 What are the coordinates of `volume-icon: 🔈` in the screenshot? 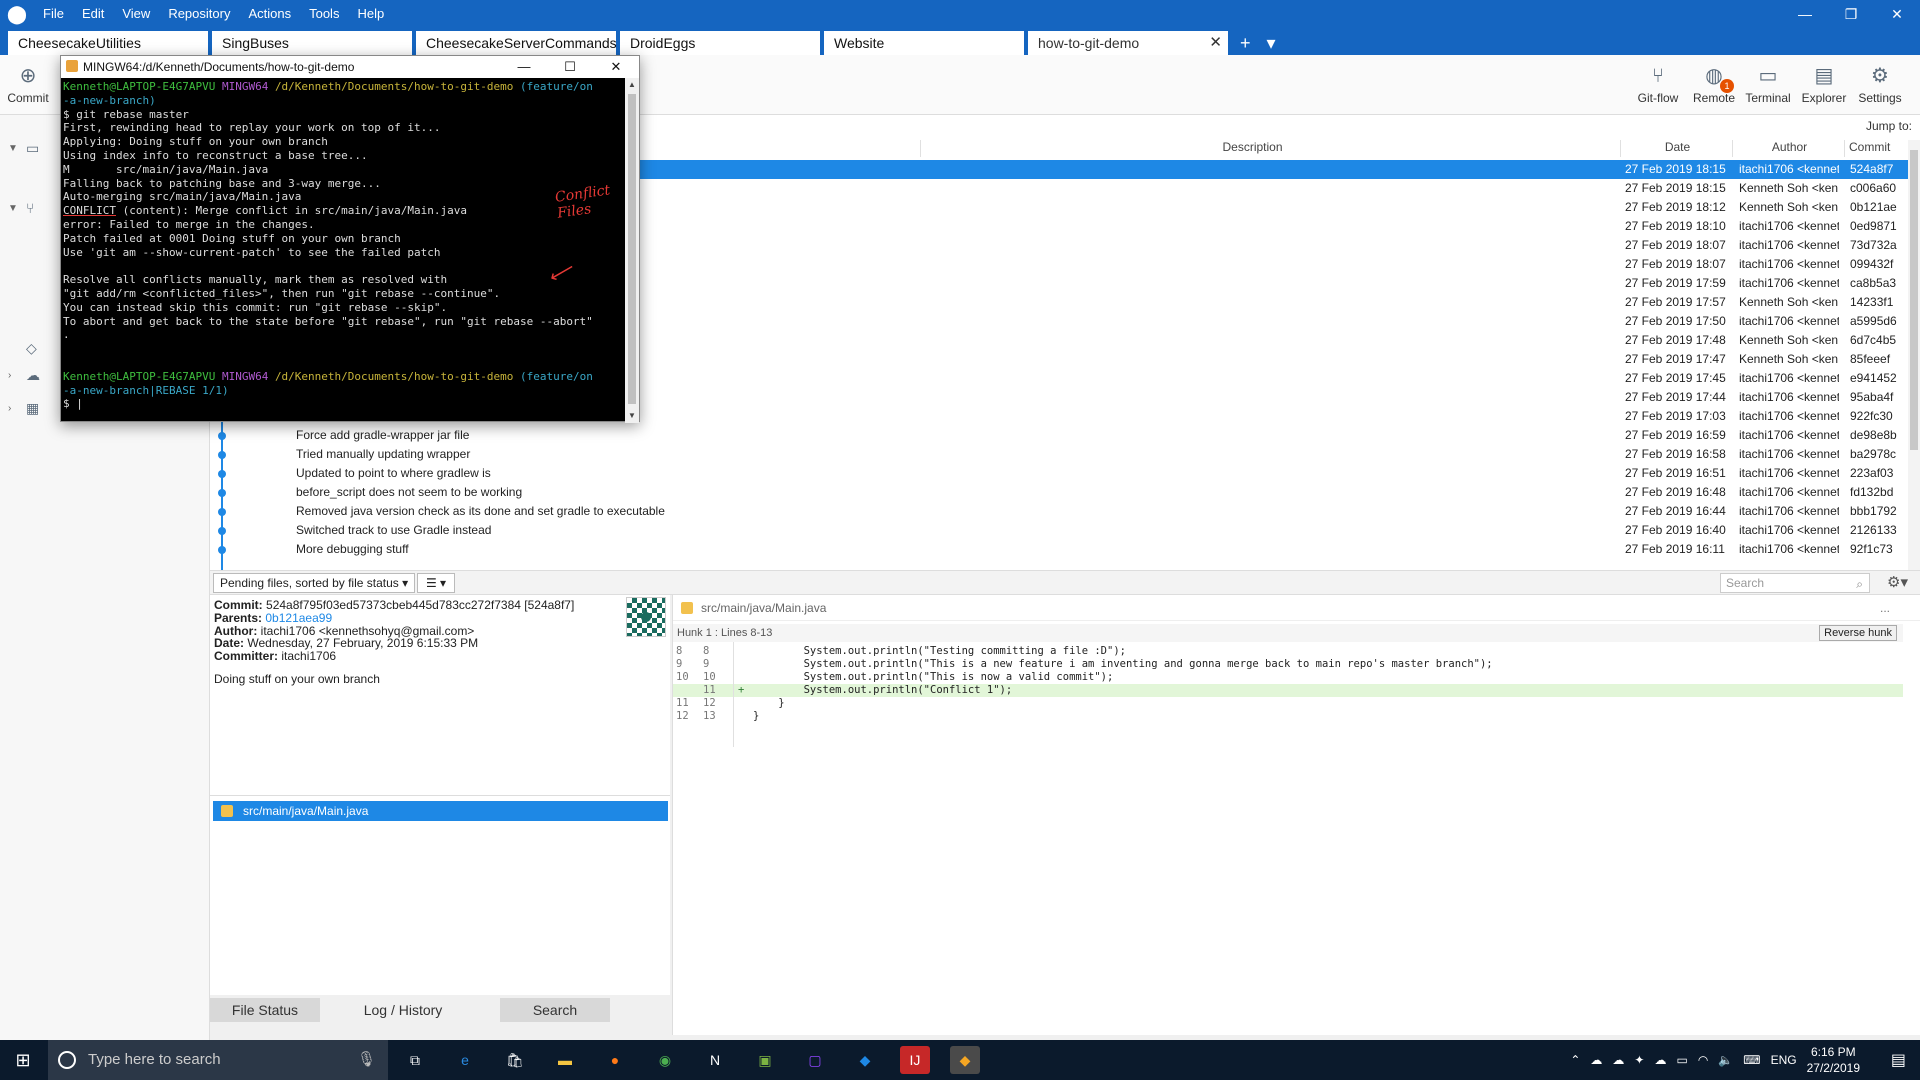 It's located at (1725, 1060).